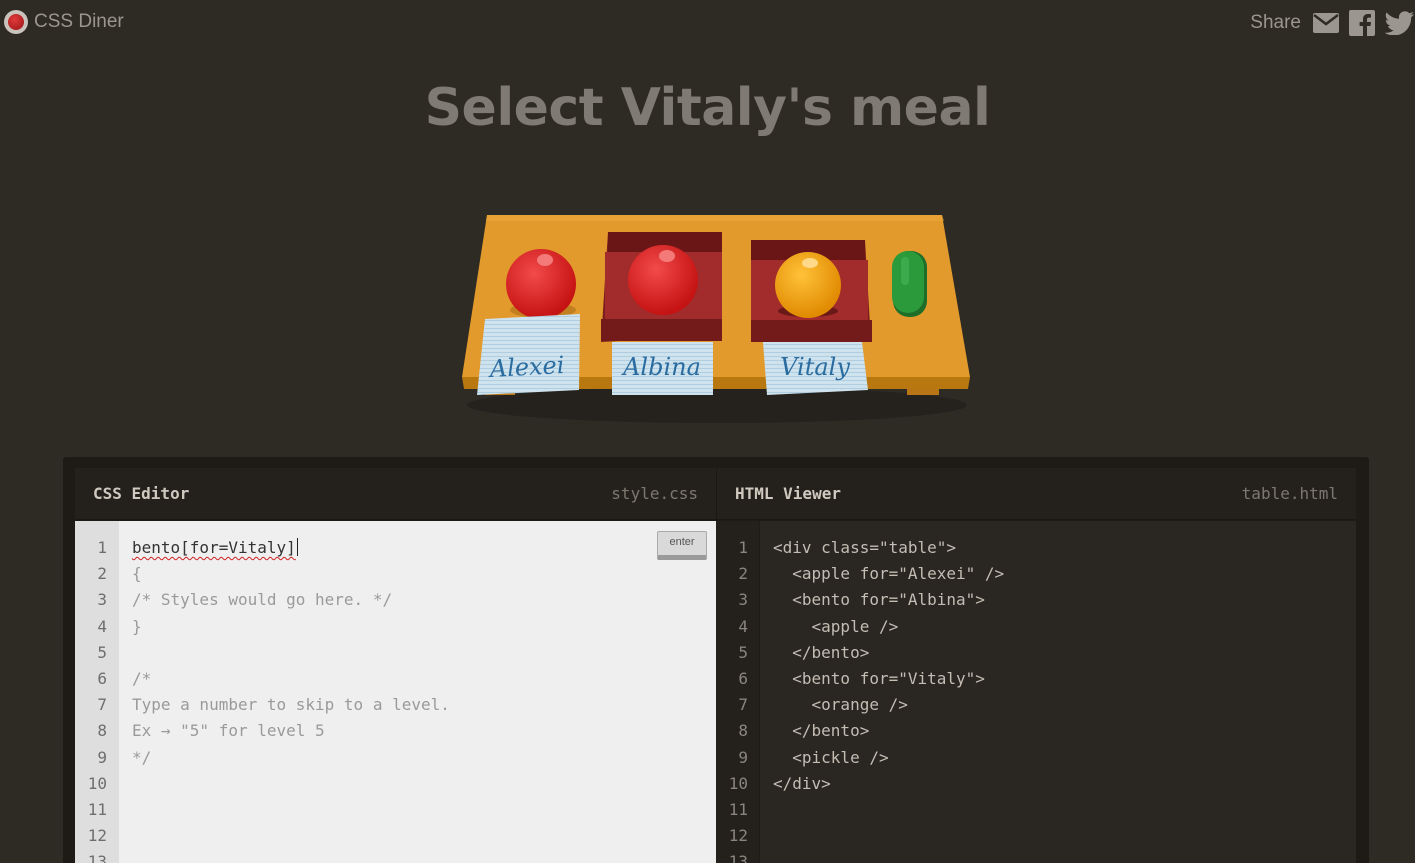  I want to click on share-label: Share, so click(1275, 22).